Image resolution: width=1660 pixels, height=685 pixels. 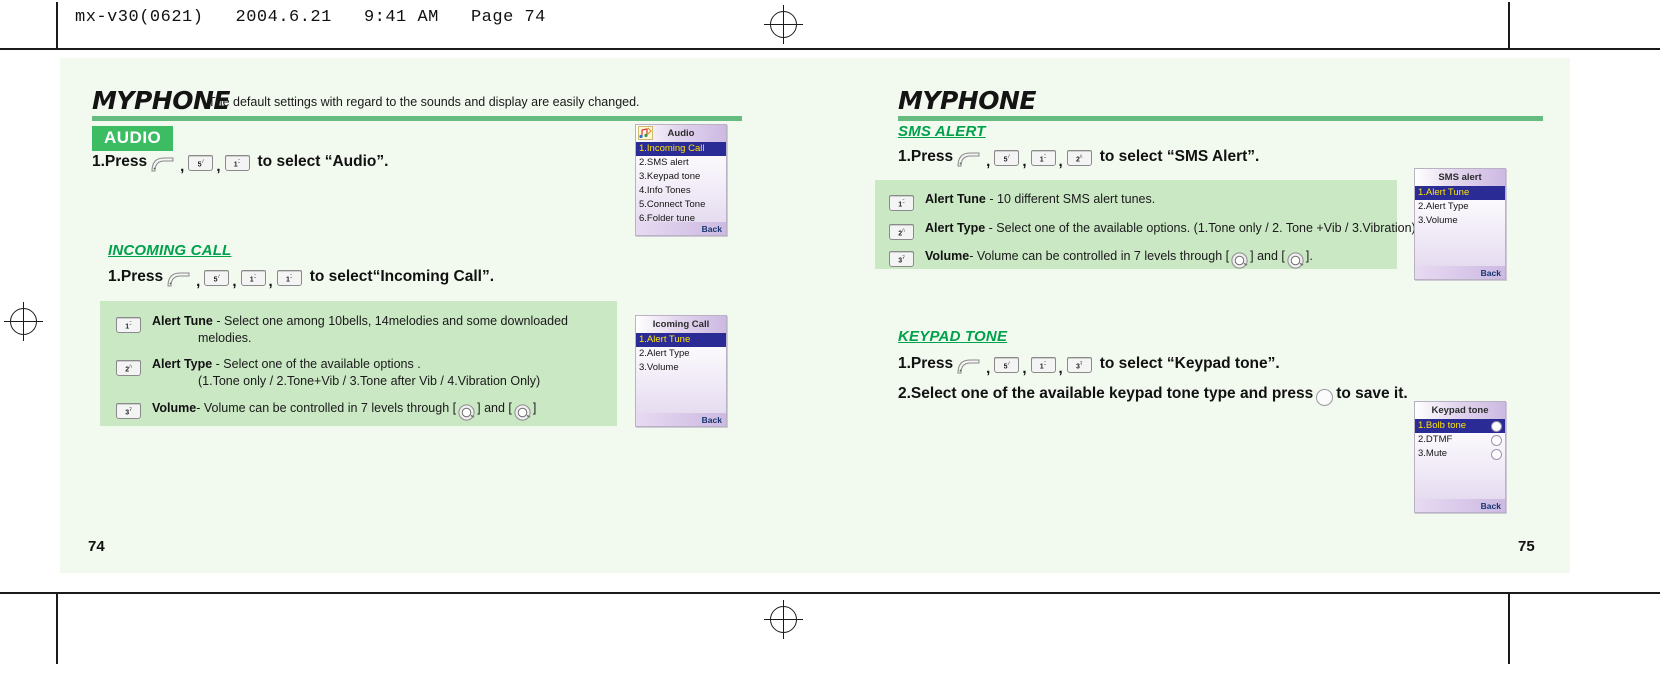 I want to click on ic-screen-titlebar: Icoming Call, so click(x=681, y=324).